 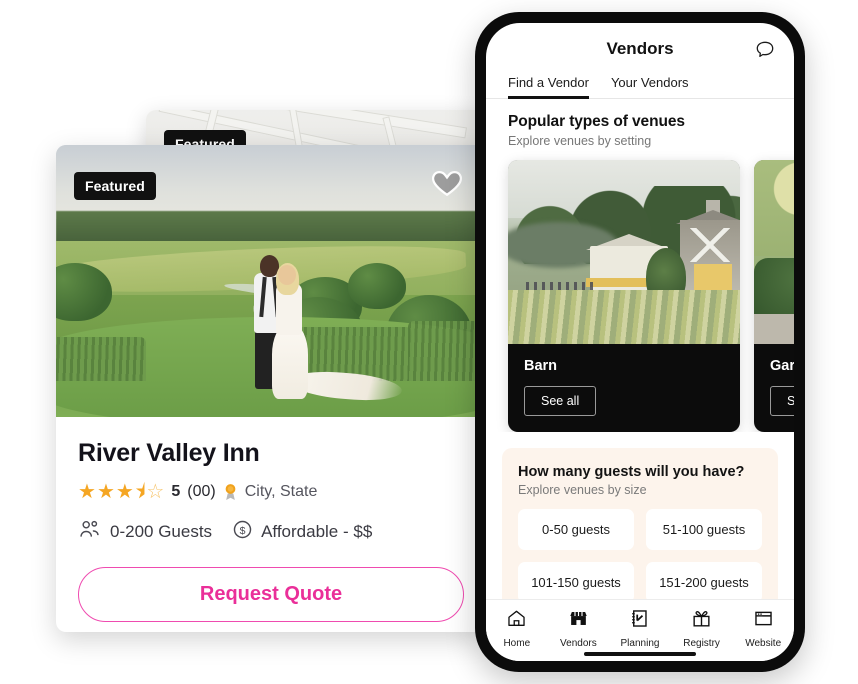 I want to click on venue-location: City, State, so click(x=281, y=491).